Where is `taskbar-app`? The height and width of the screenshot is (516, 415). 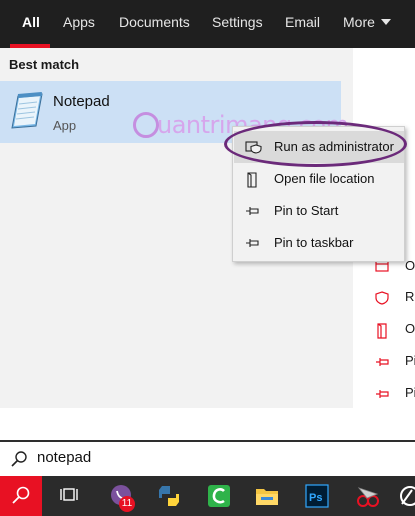
taskbar-app is located at coordinates (403, 496).